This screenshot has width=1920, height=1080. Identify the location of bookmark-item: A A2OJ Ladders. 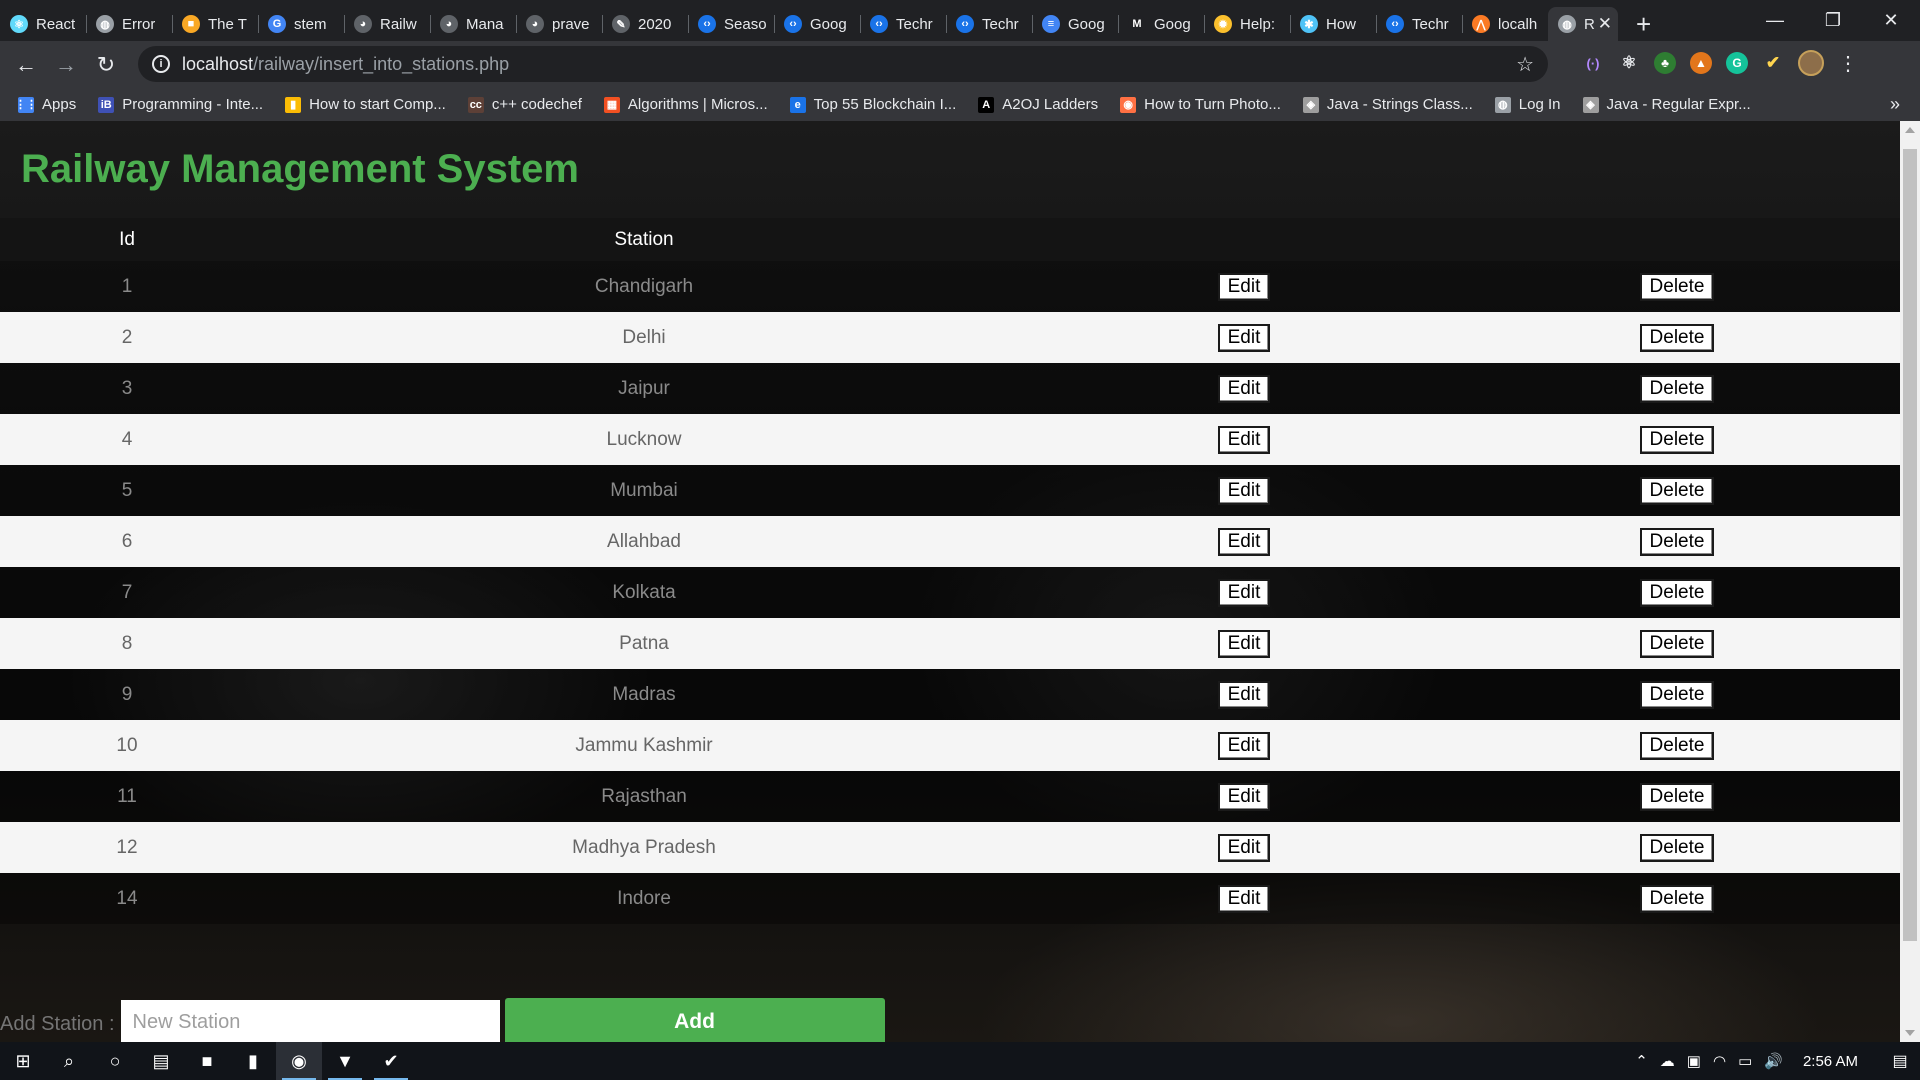
(1038, 104).